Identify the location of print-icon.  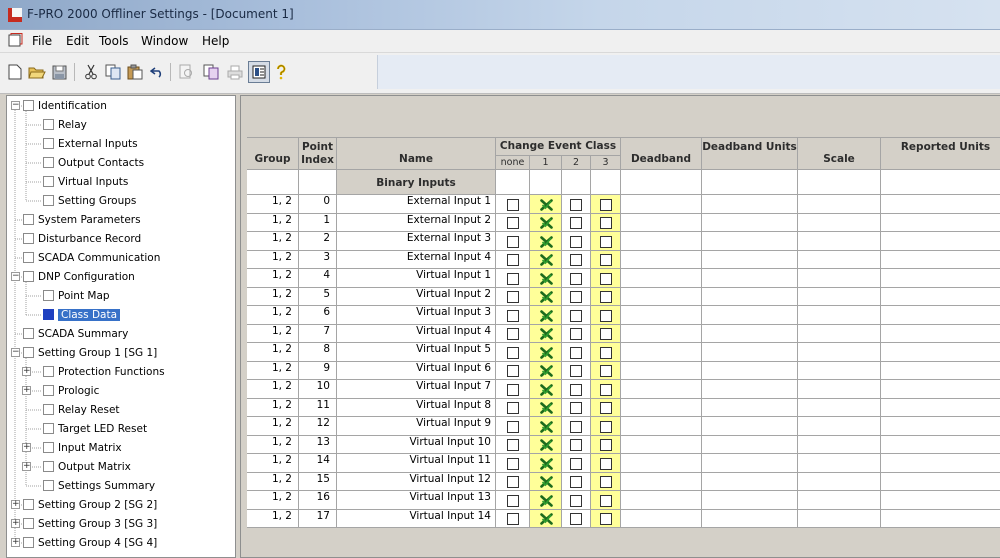
(235, 72).